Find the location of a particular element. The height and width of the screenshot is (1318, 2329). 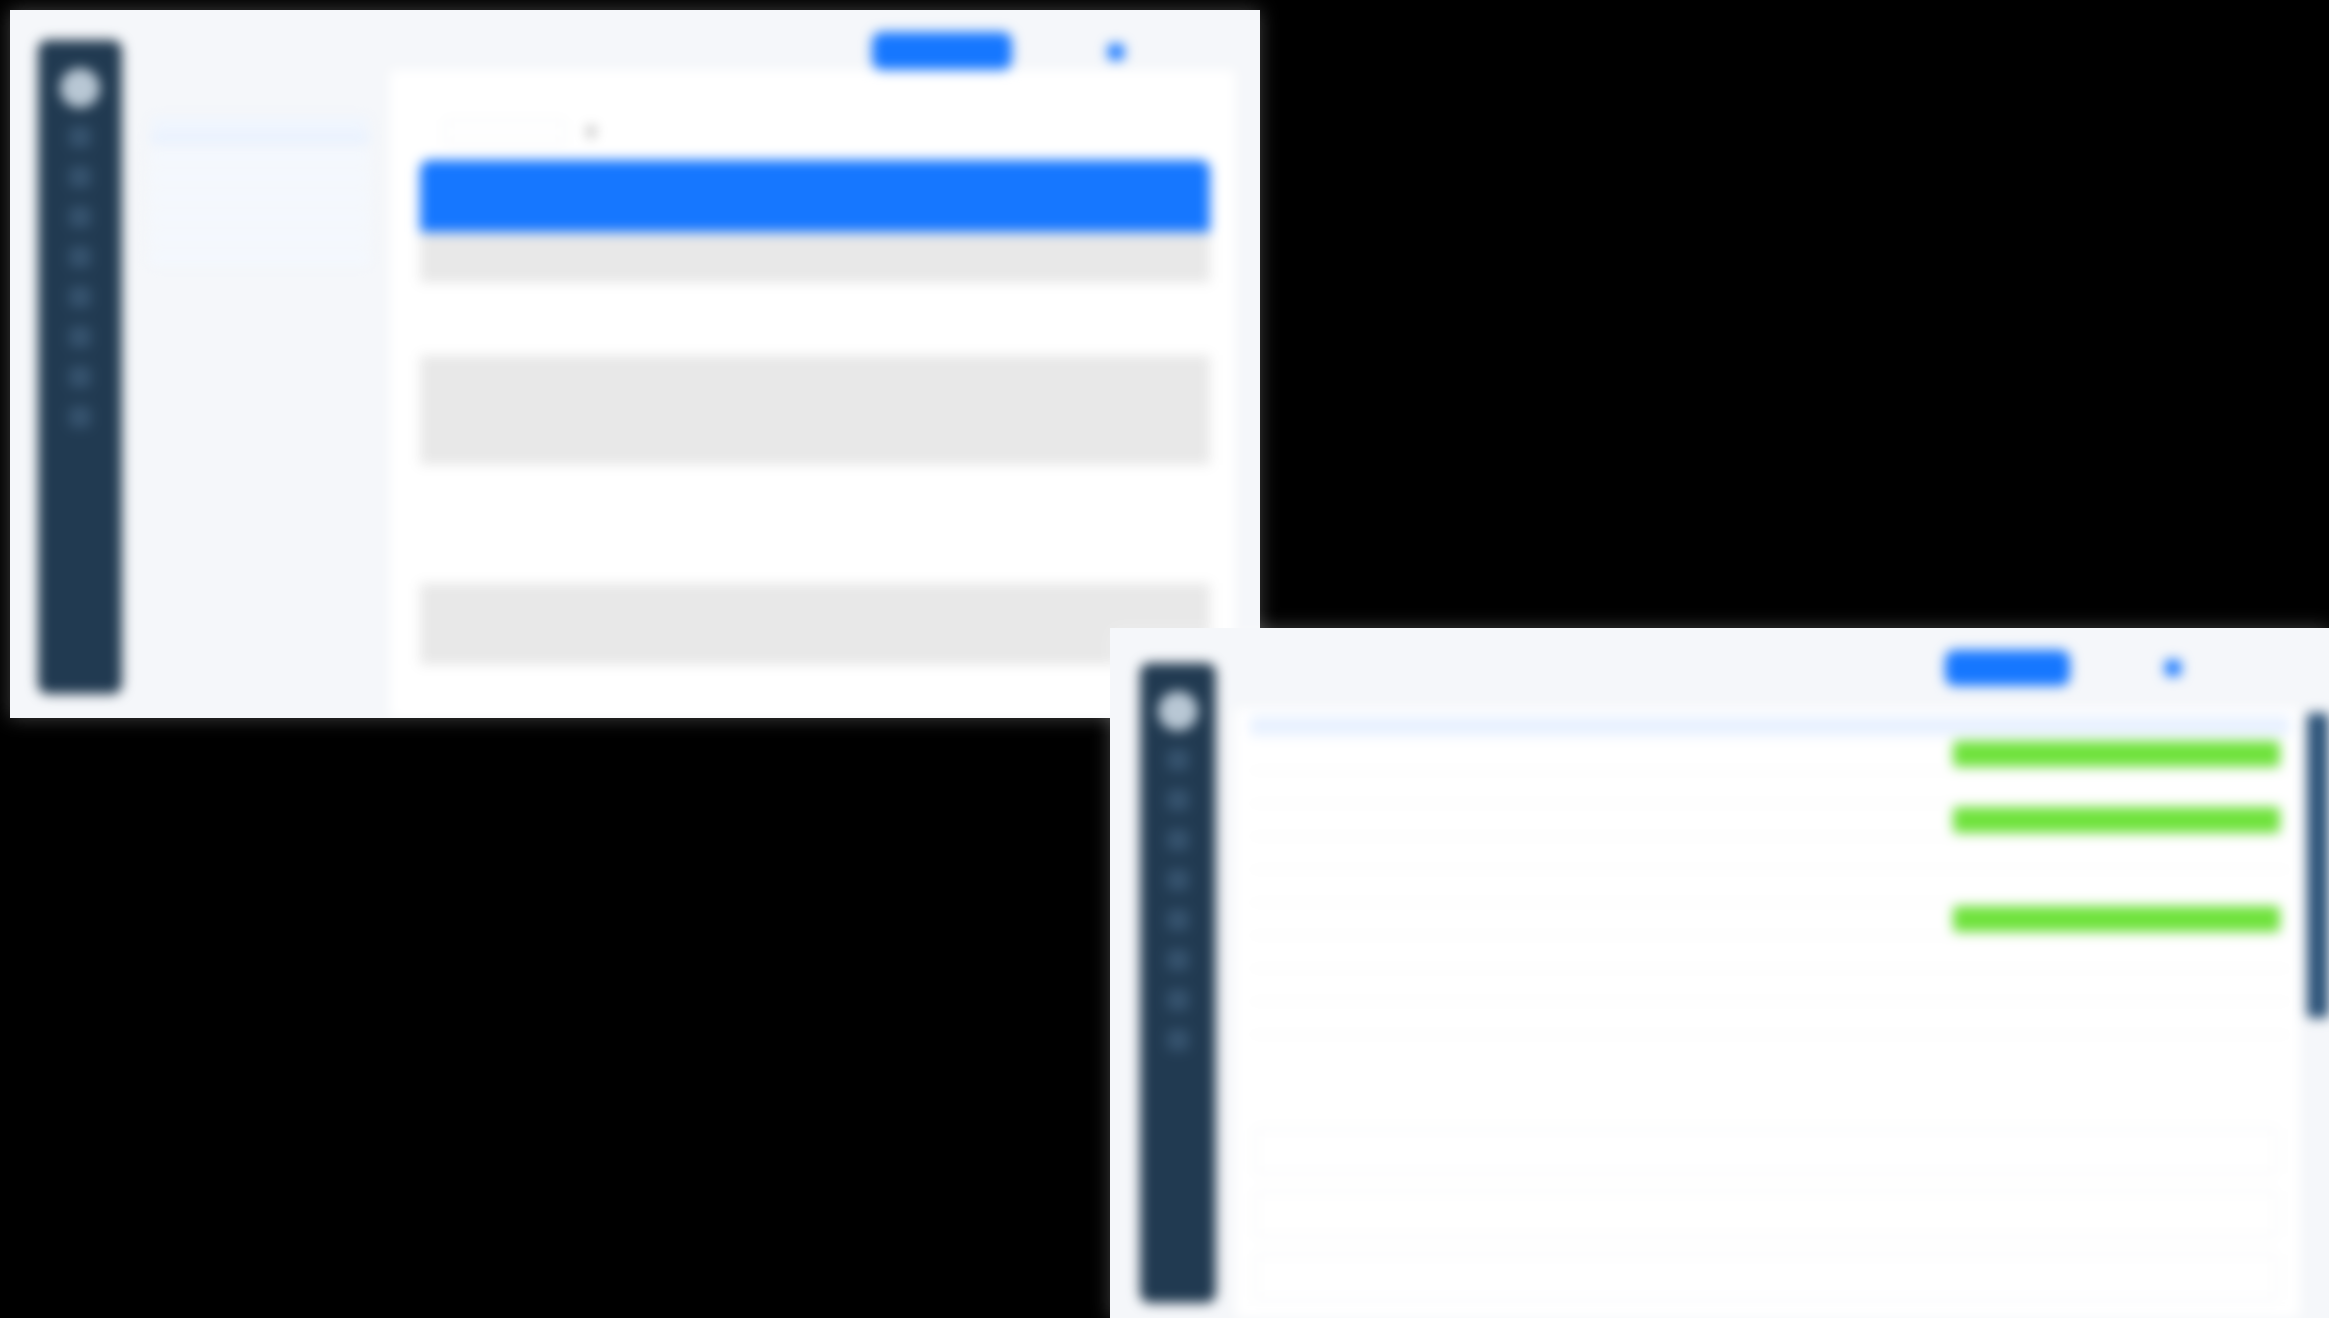

search-input is located at coordinates (505, 132).